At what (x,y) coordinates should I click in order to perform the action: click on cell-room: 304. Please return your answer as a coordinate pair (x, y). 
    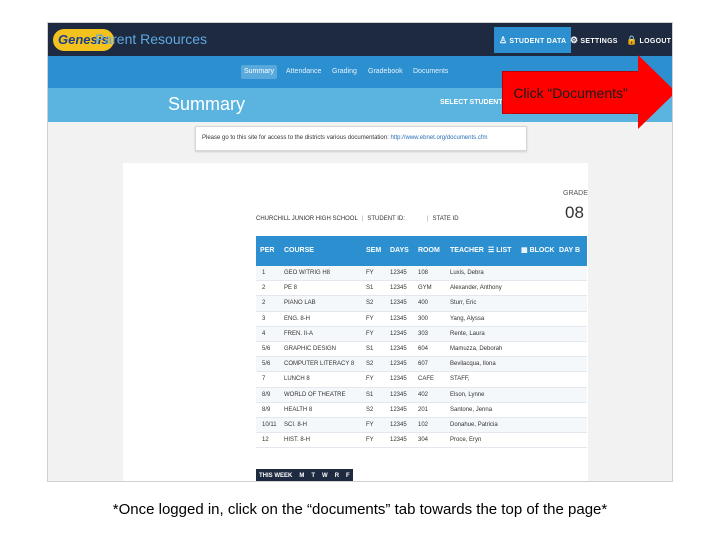
    Looking at the image, I should click on (423, 440).